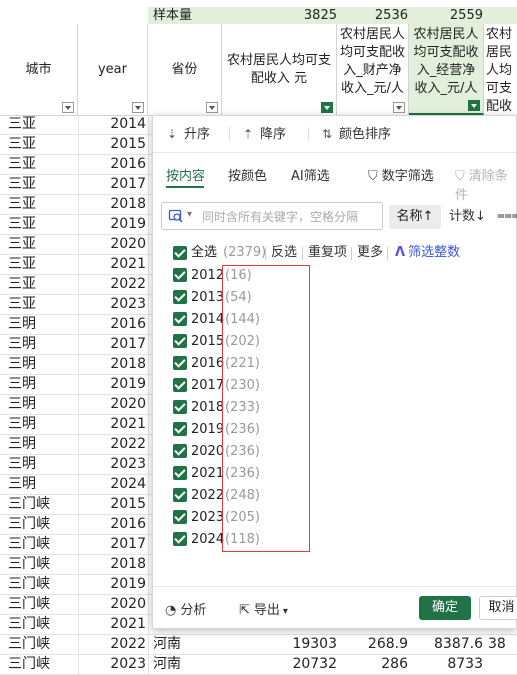  What do you see at coordinates (415, 217) in the screenshot?
I see `sort-by-name-button: 名称↑` at bounding box center [415, 217].